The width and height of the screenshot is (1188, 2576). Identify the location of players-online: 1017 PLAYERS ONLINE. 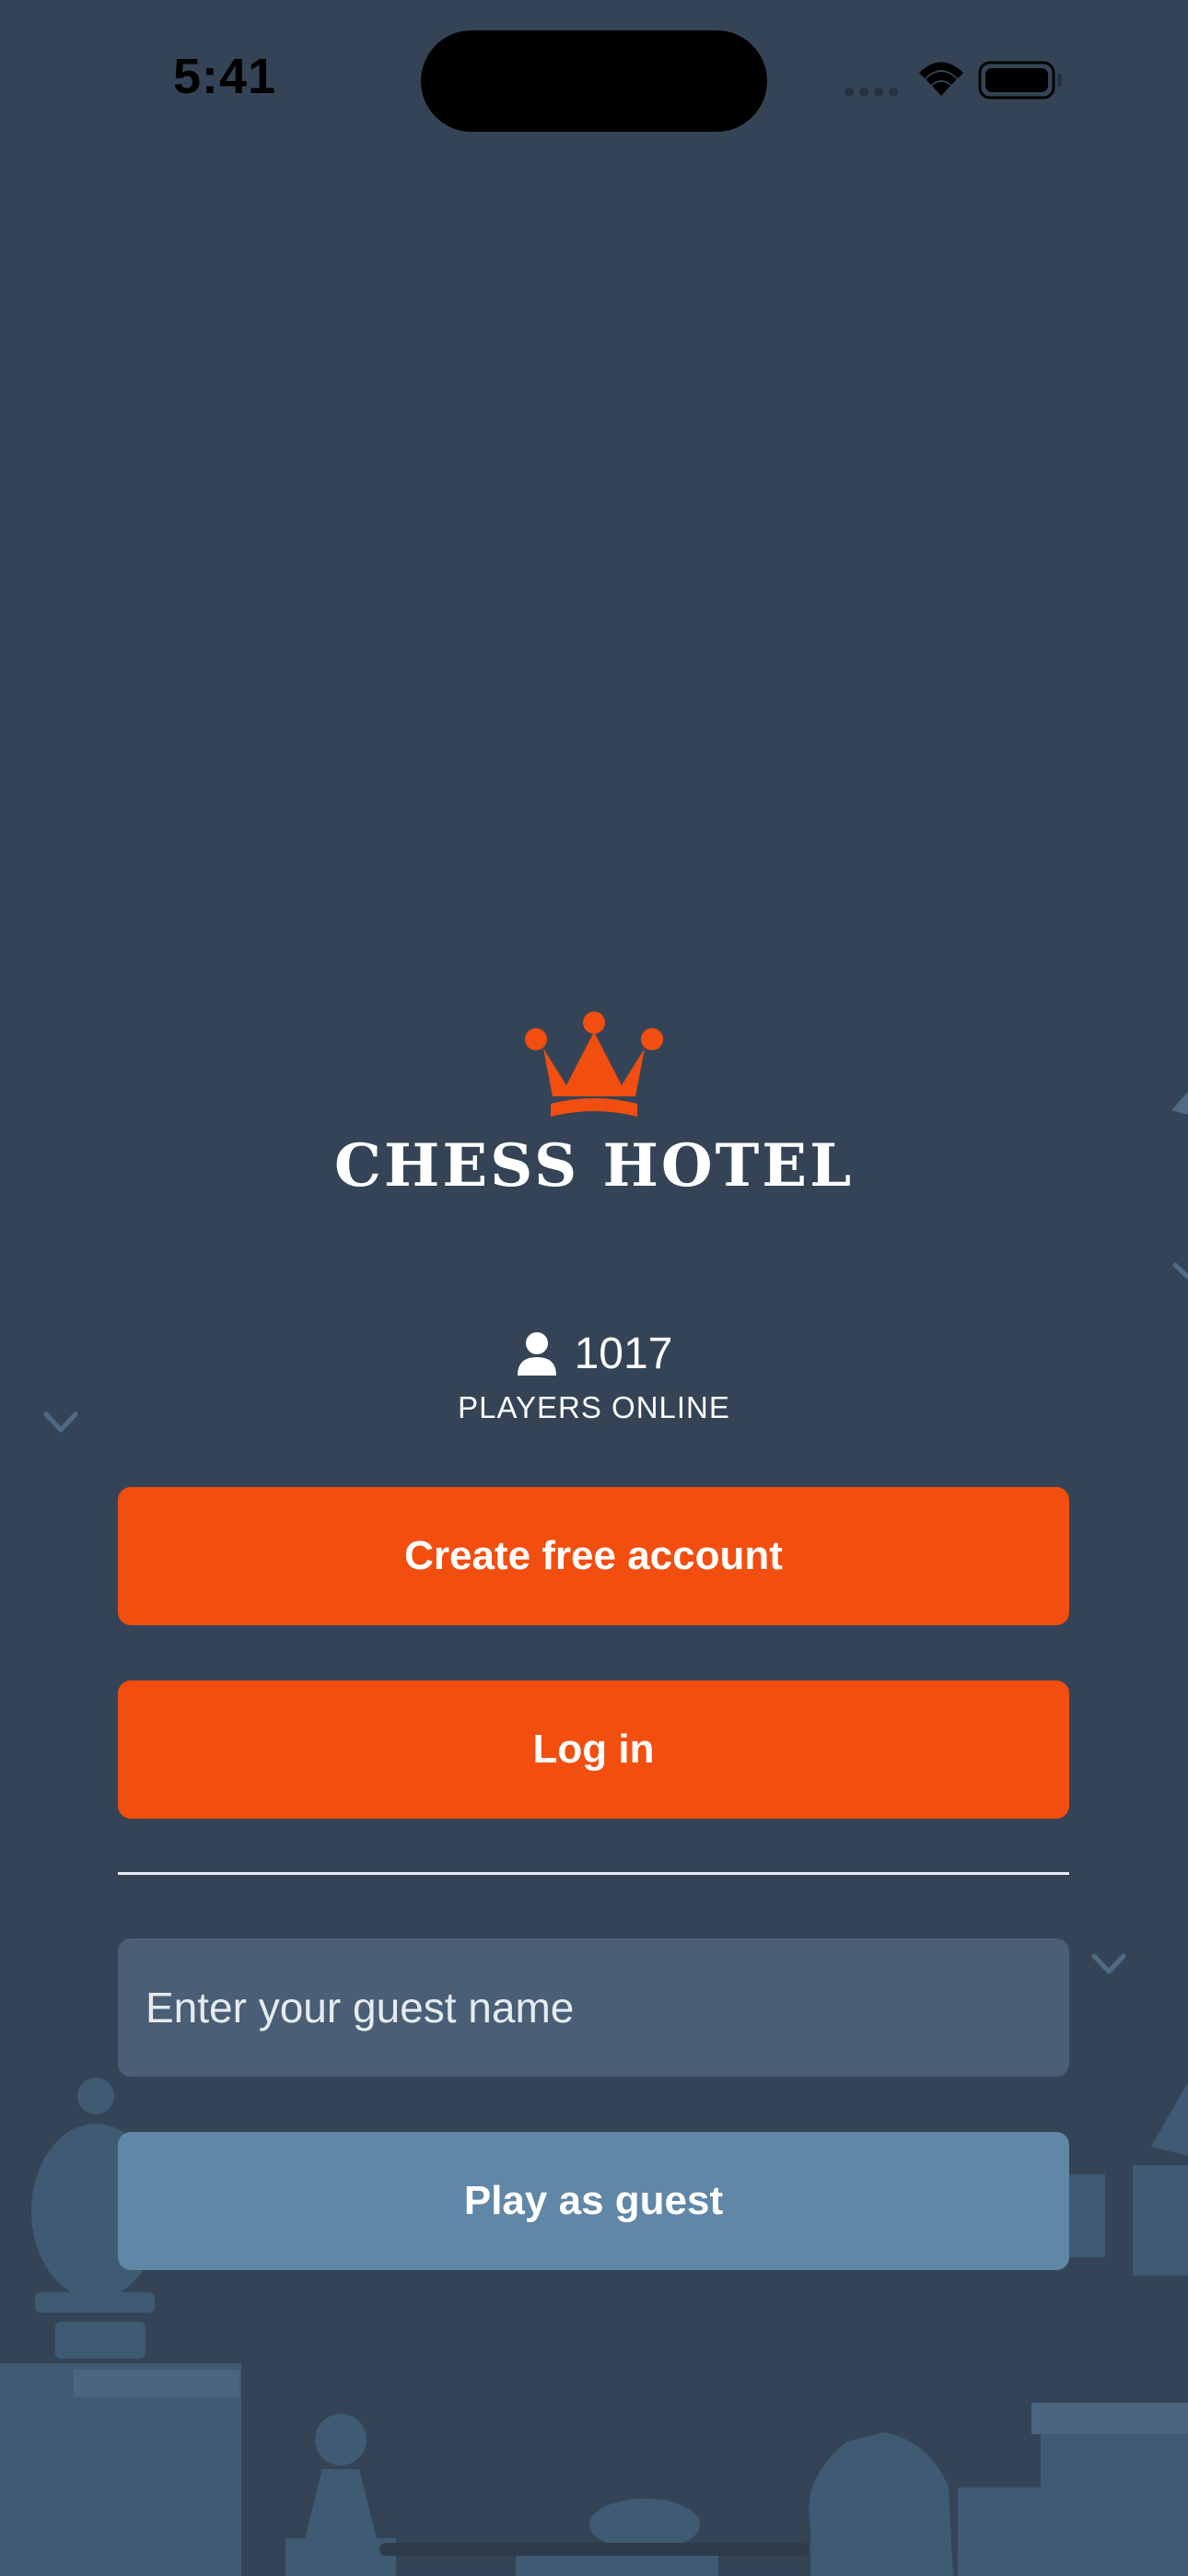
(594, 1377).